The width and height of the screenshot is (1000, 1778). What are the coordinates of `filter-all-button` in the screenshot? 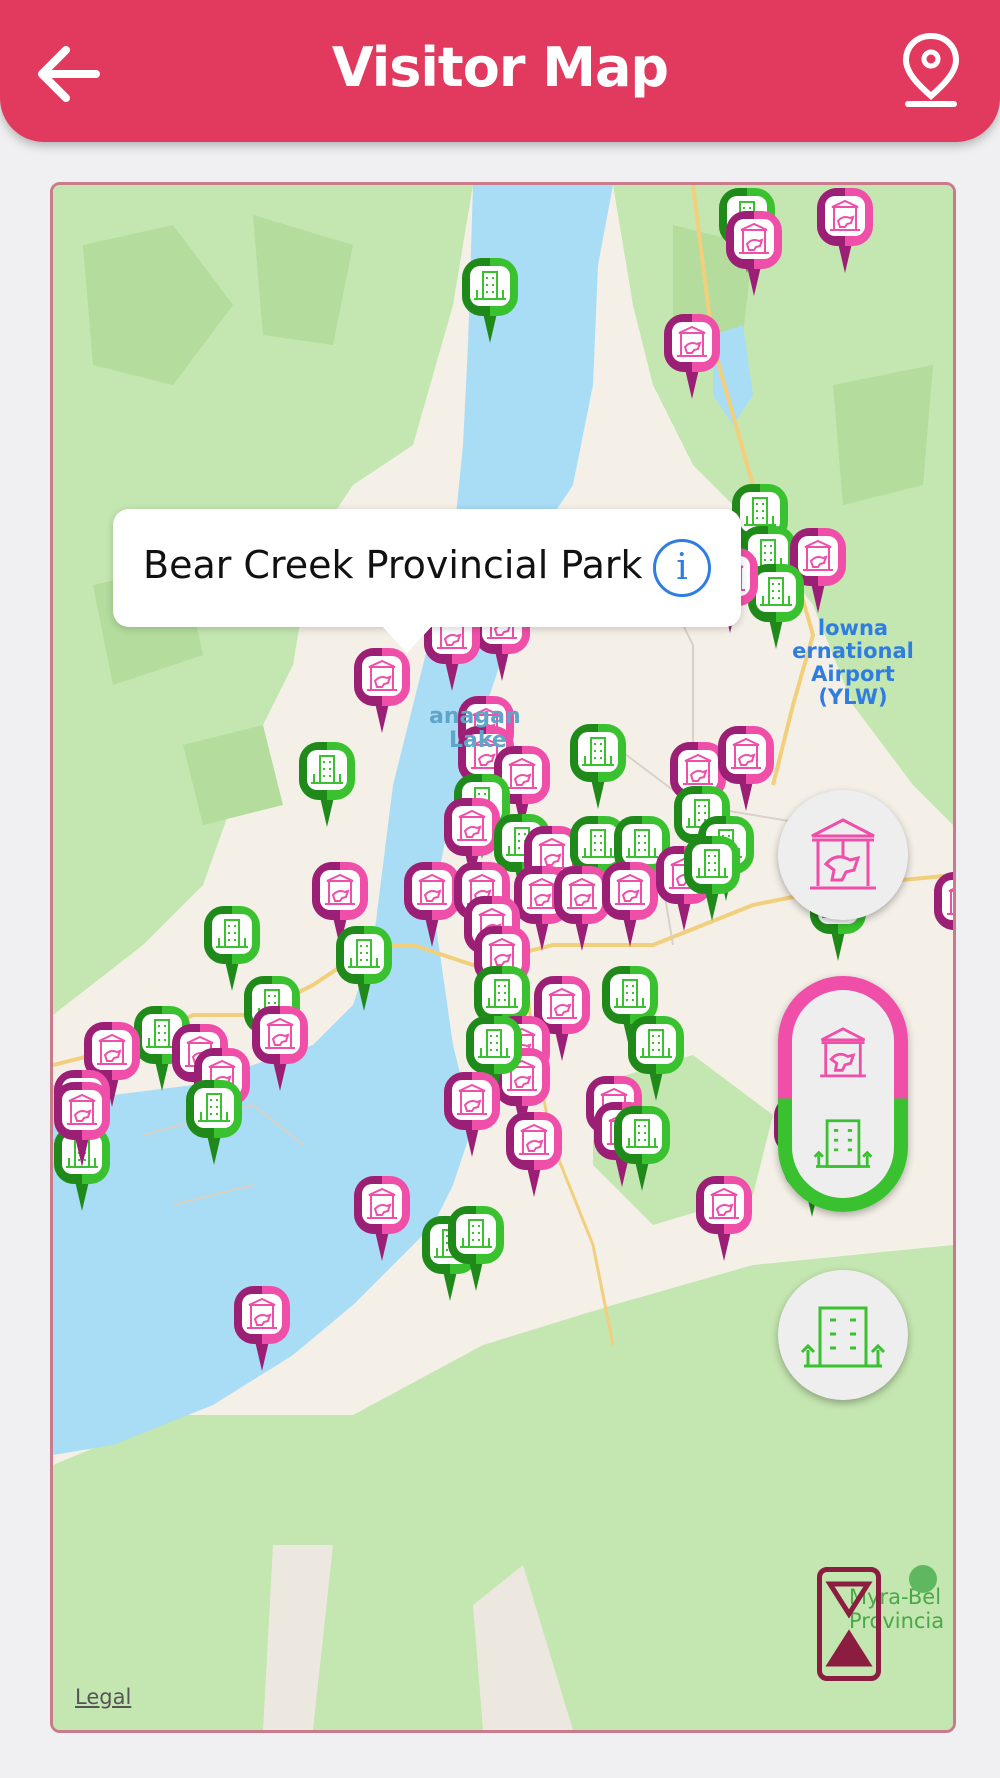 It's located at (843, 1094).